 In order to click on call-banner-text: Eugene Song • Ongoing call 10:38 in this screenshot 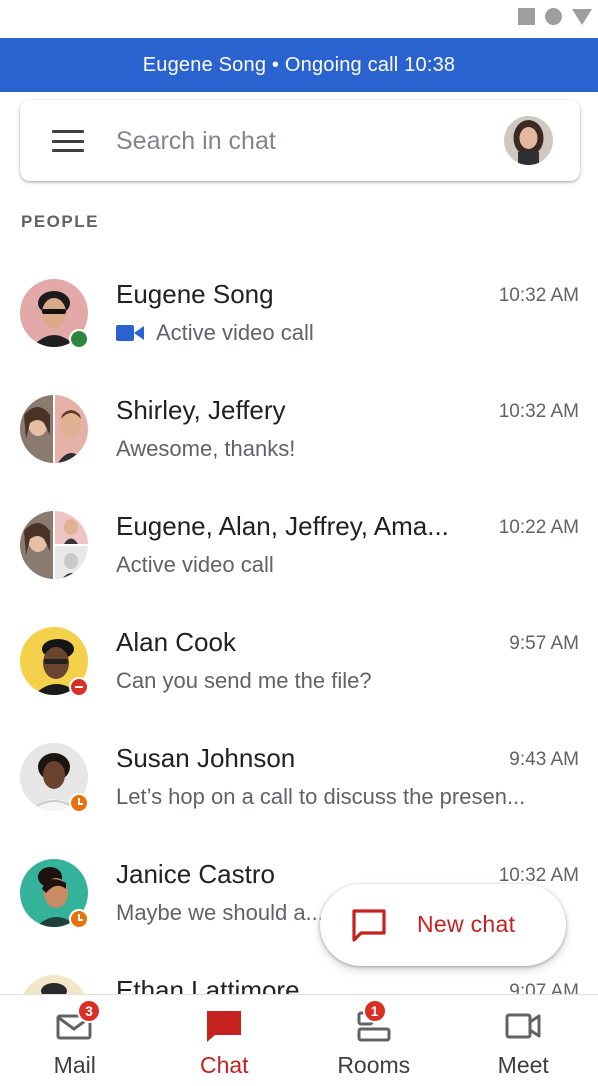, I will do `click(299, 64)`.